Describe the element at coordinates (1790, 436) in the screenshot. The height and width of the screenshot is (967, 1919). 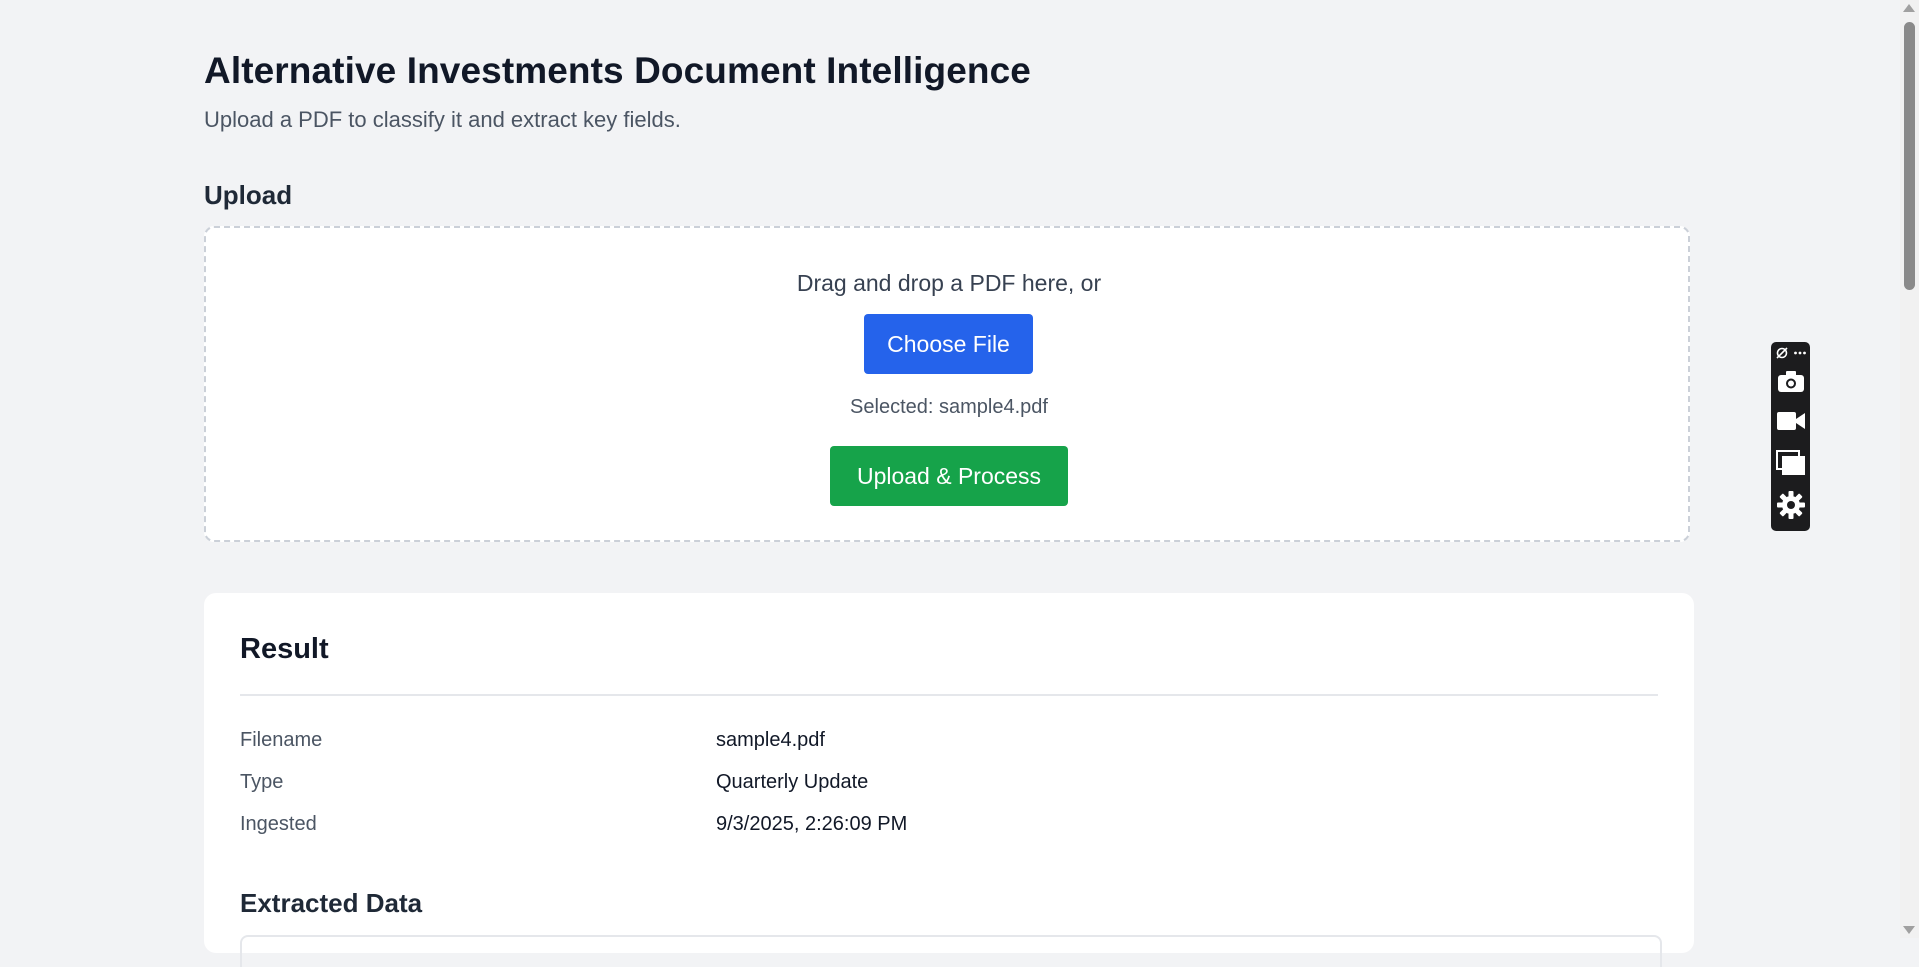
I see `capture-toolbar` at that location.